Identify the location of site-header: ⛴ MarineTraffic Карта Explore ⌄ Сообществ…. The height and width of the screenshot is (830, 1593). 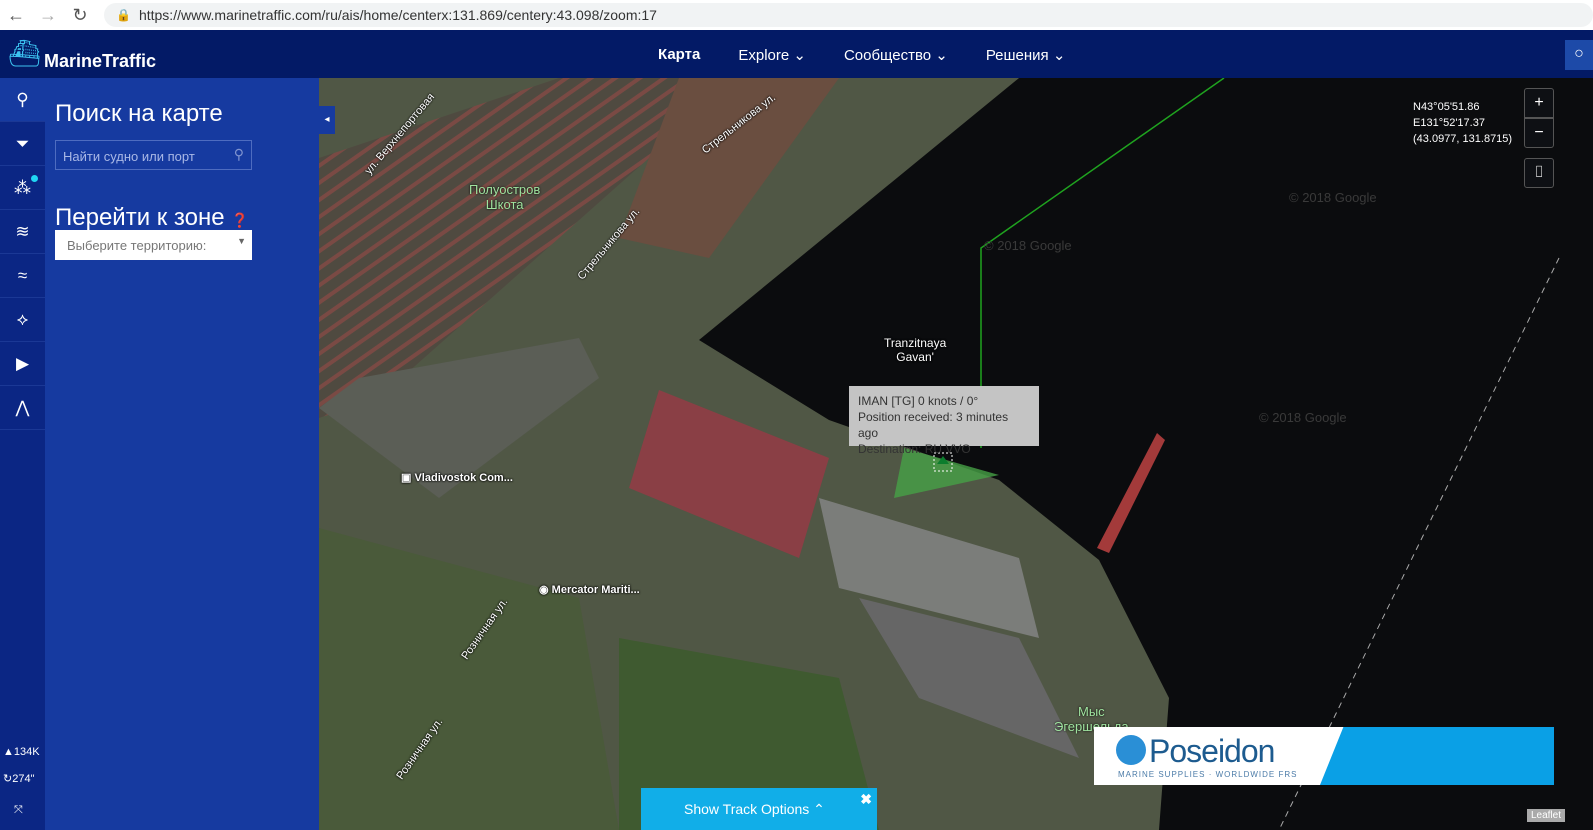
(796, 54).